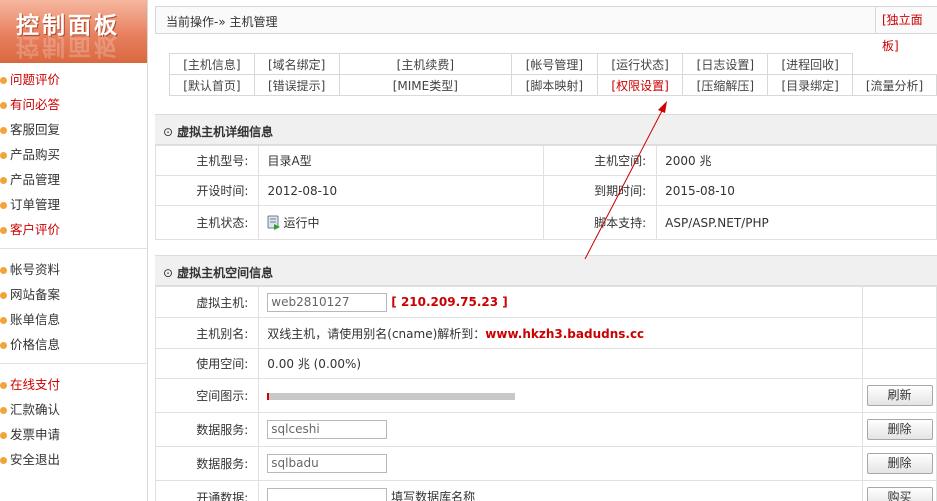 The width and height of the screenshot is (937, 501). What do you see at coordinates (73, 269) in the screenshot?
I see `sidebar-item: 帐号资料` at bounding box center [73, 269].